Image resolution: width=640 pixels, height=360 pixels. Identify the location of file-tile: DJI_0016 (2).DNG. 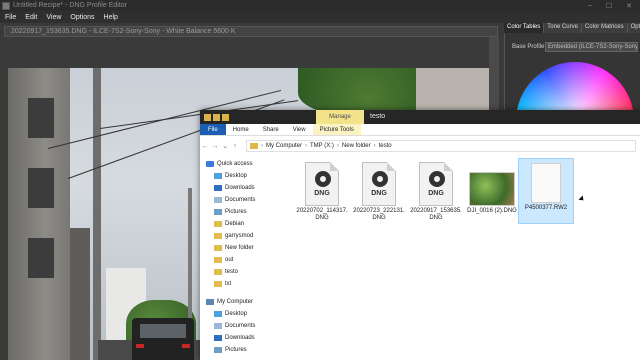
(492, 191).